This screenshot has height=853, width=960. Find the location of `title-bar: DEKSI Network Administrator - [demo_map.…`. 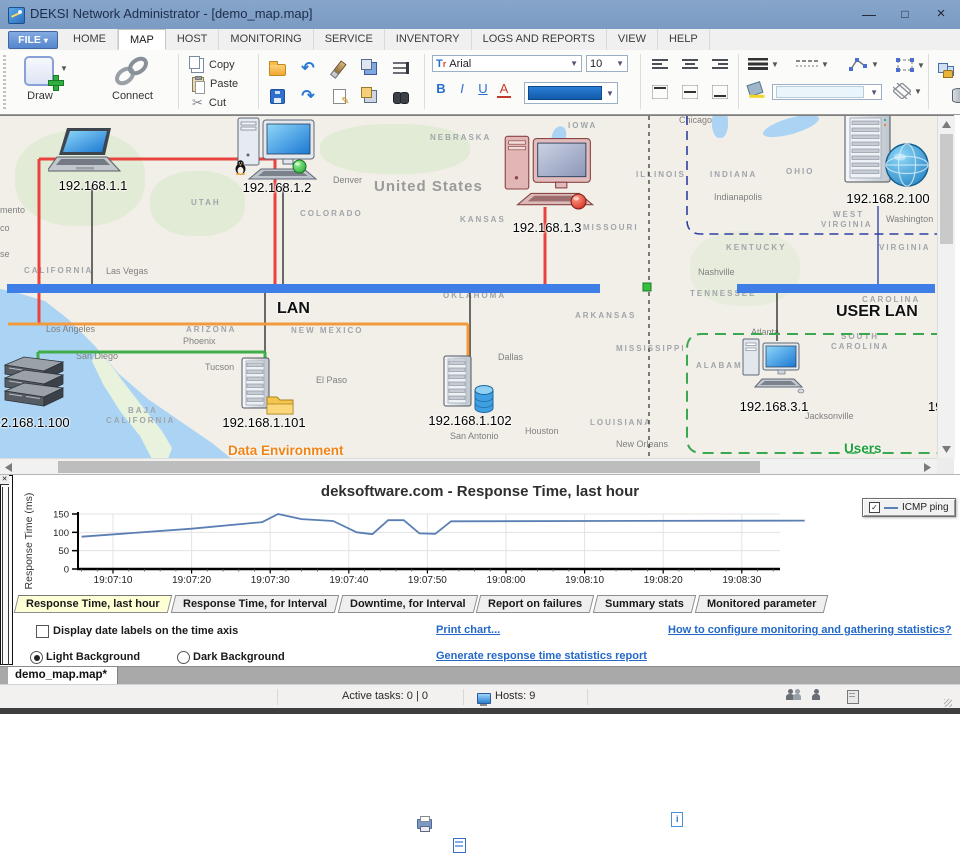

title-bar: DEKSI Network Administrator - [demo_map.… is located at coordinates (480, 14).